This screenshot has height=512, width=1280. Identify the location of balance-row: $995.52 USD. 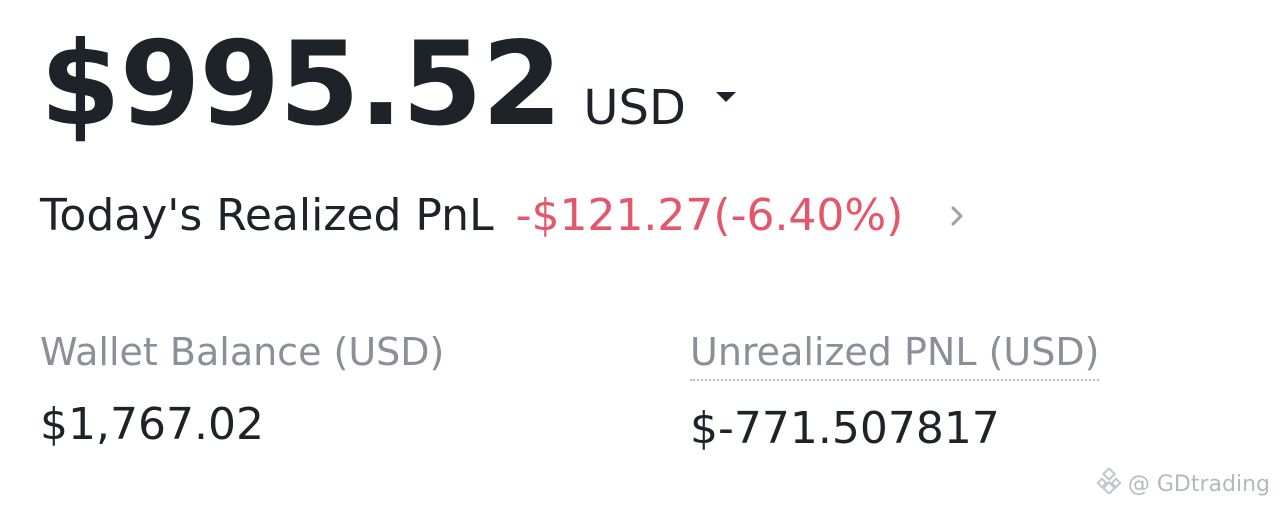
(388, 84).